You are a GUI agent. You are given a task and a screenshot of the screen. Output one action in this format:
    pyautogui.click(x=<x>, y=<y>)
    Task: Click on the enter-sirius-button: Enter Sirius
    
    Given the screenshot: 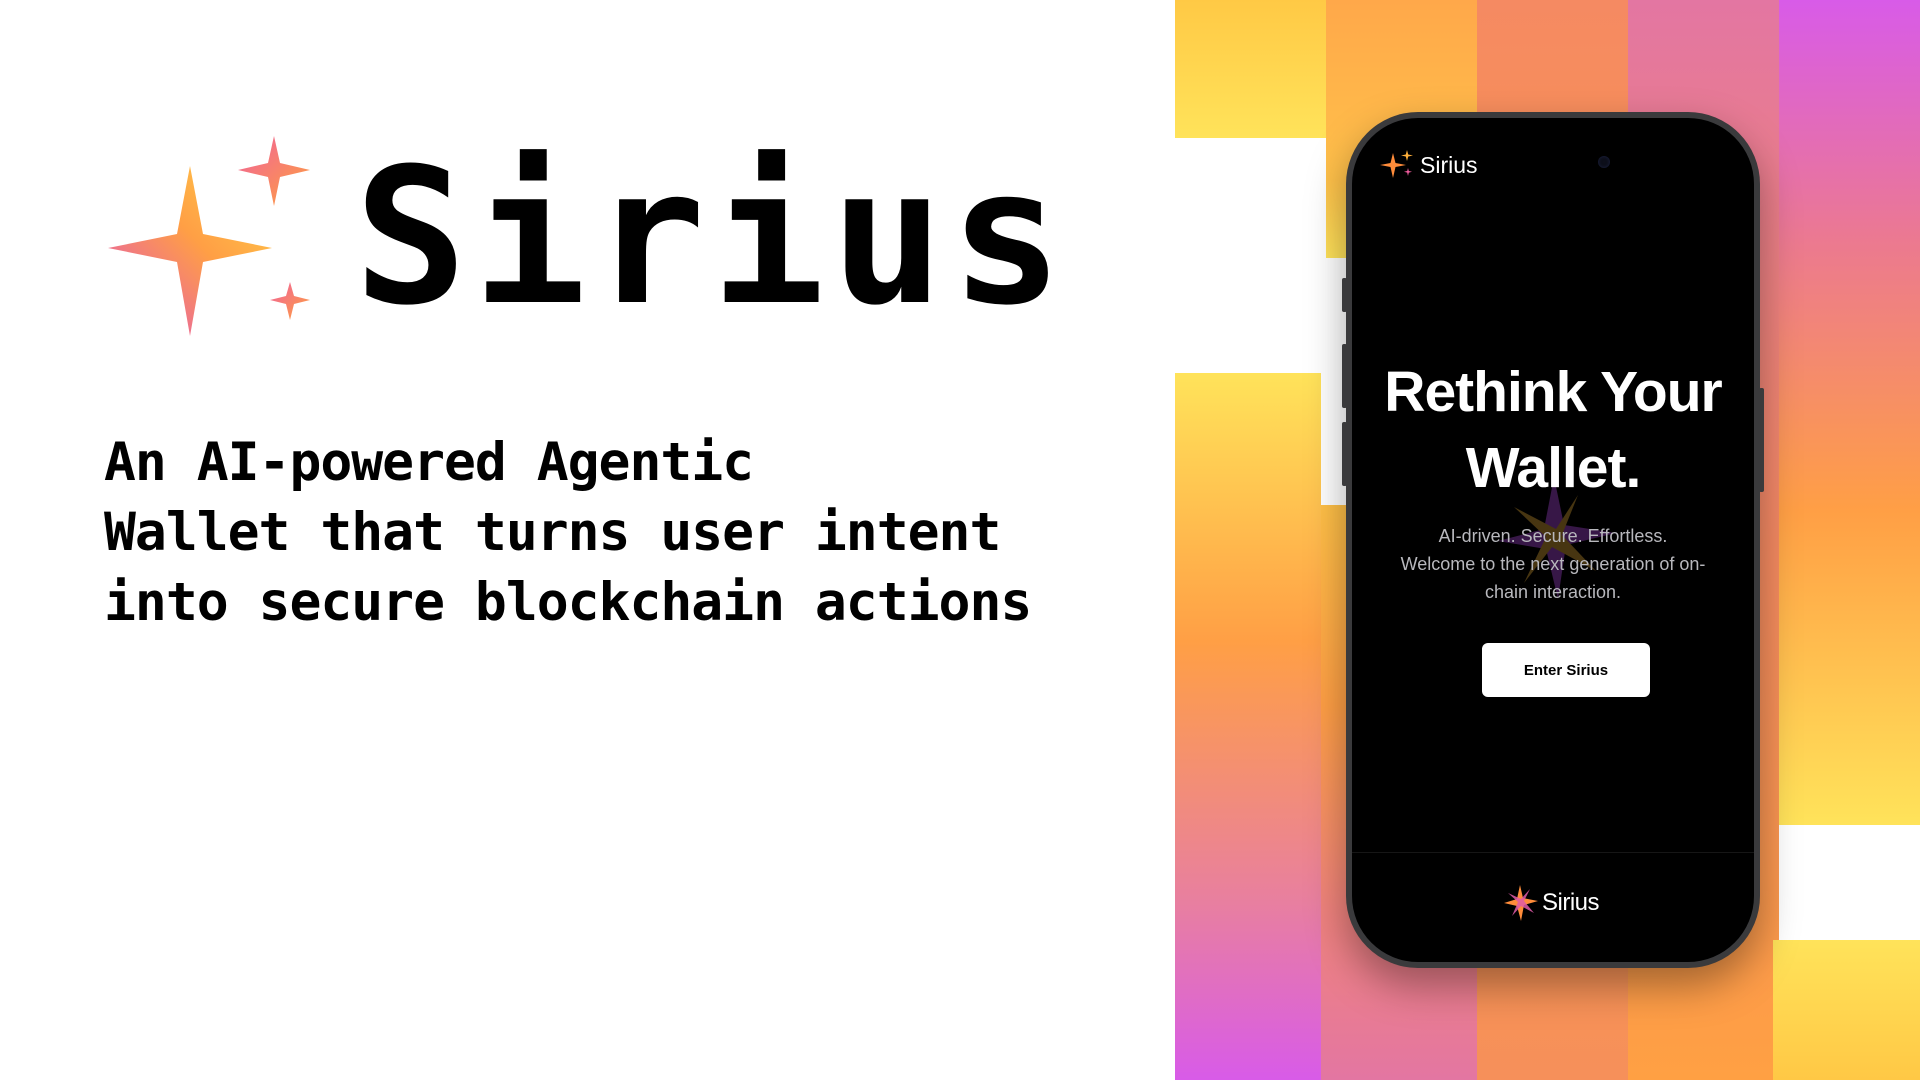 What is the action you would take?
    pyautogui.click(x=1566, y=670)
    